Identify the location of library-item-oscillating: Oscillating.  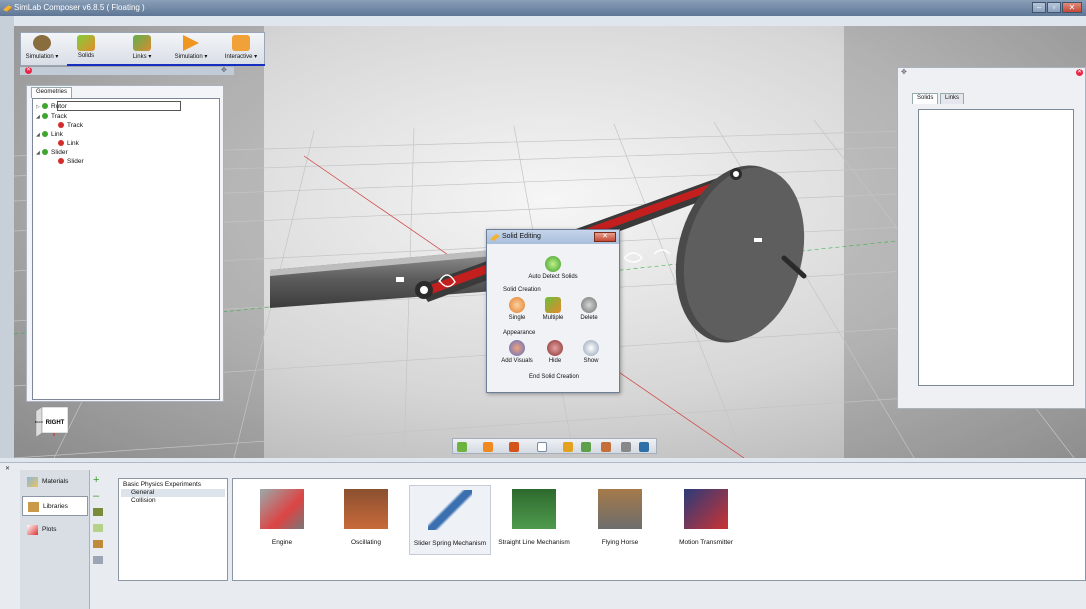
(366, 520).